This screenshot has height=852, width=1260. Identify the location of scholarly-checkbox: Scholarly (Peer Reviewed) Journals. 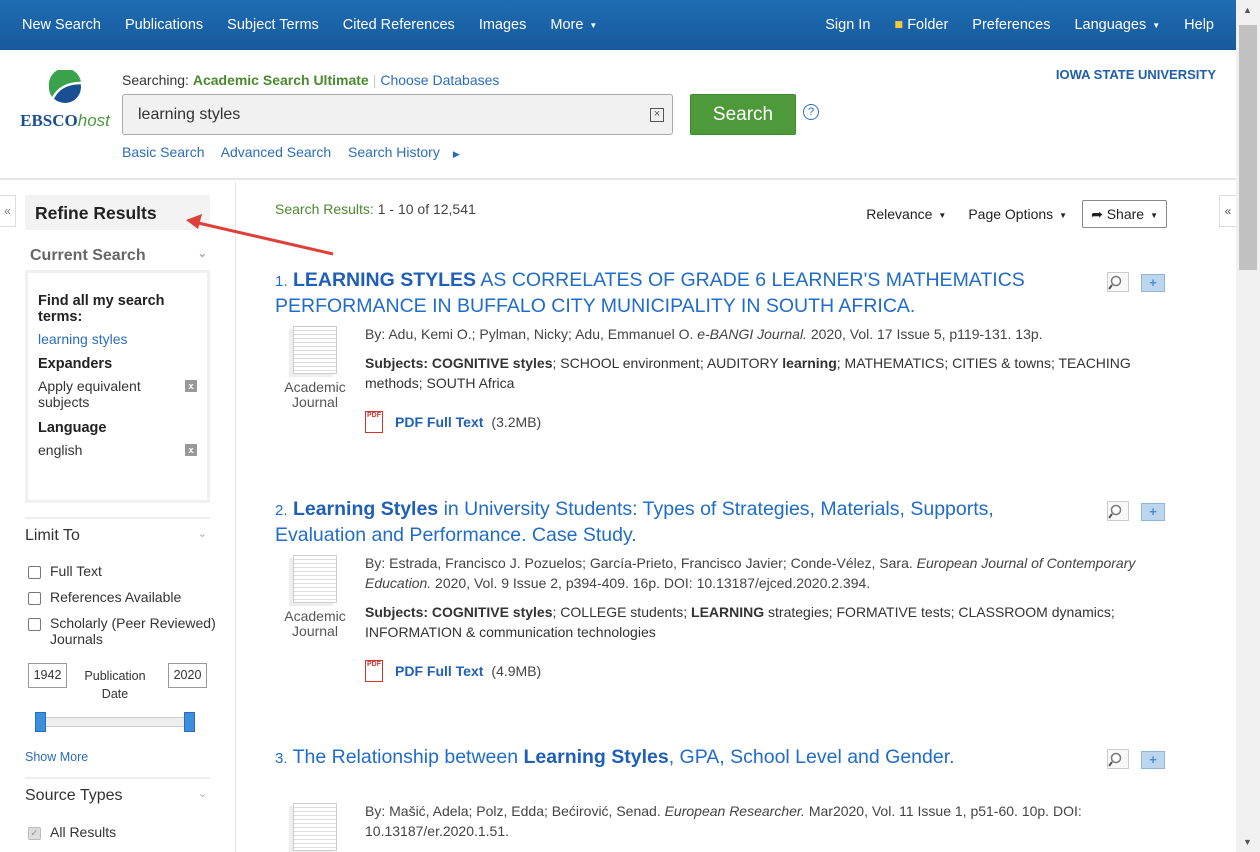
(123, 631).